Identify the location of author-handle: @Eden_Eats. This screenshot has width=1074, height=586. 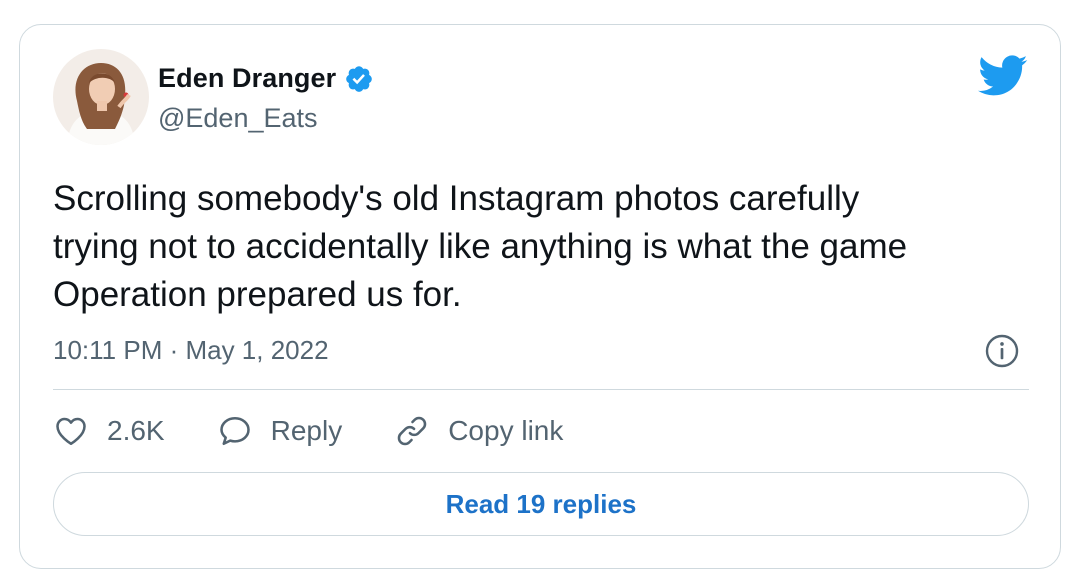
(238, 118).